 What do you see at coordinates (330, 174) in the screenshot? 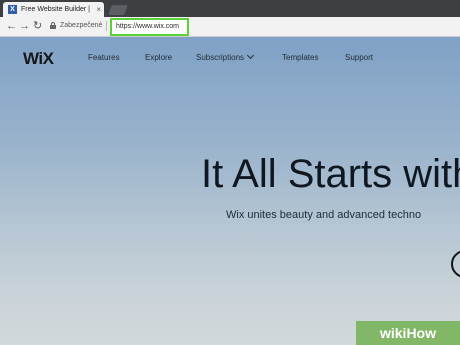
I see `hero-headline: It All Starts with Y` at bounding box center [330, 174].